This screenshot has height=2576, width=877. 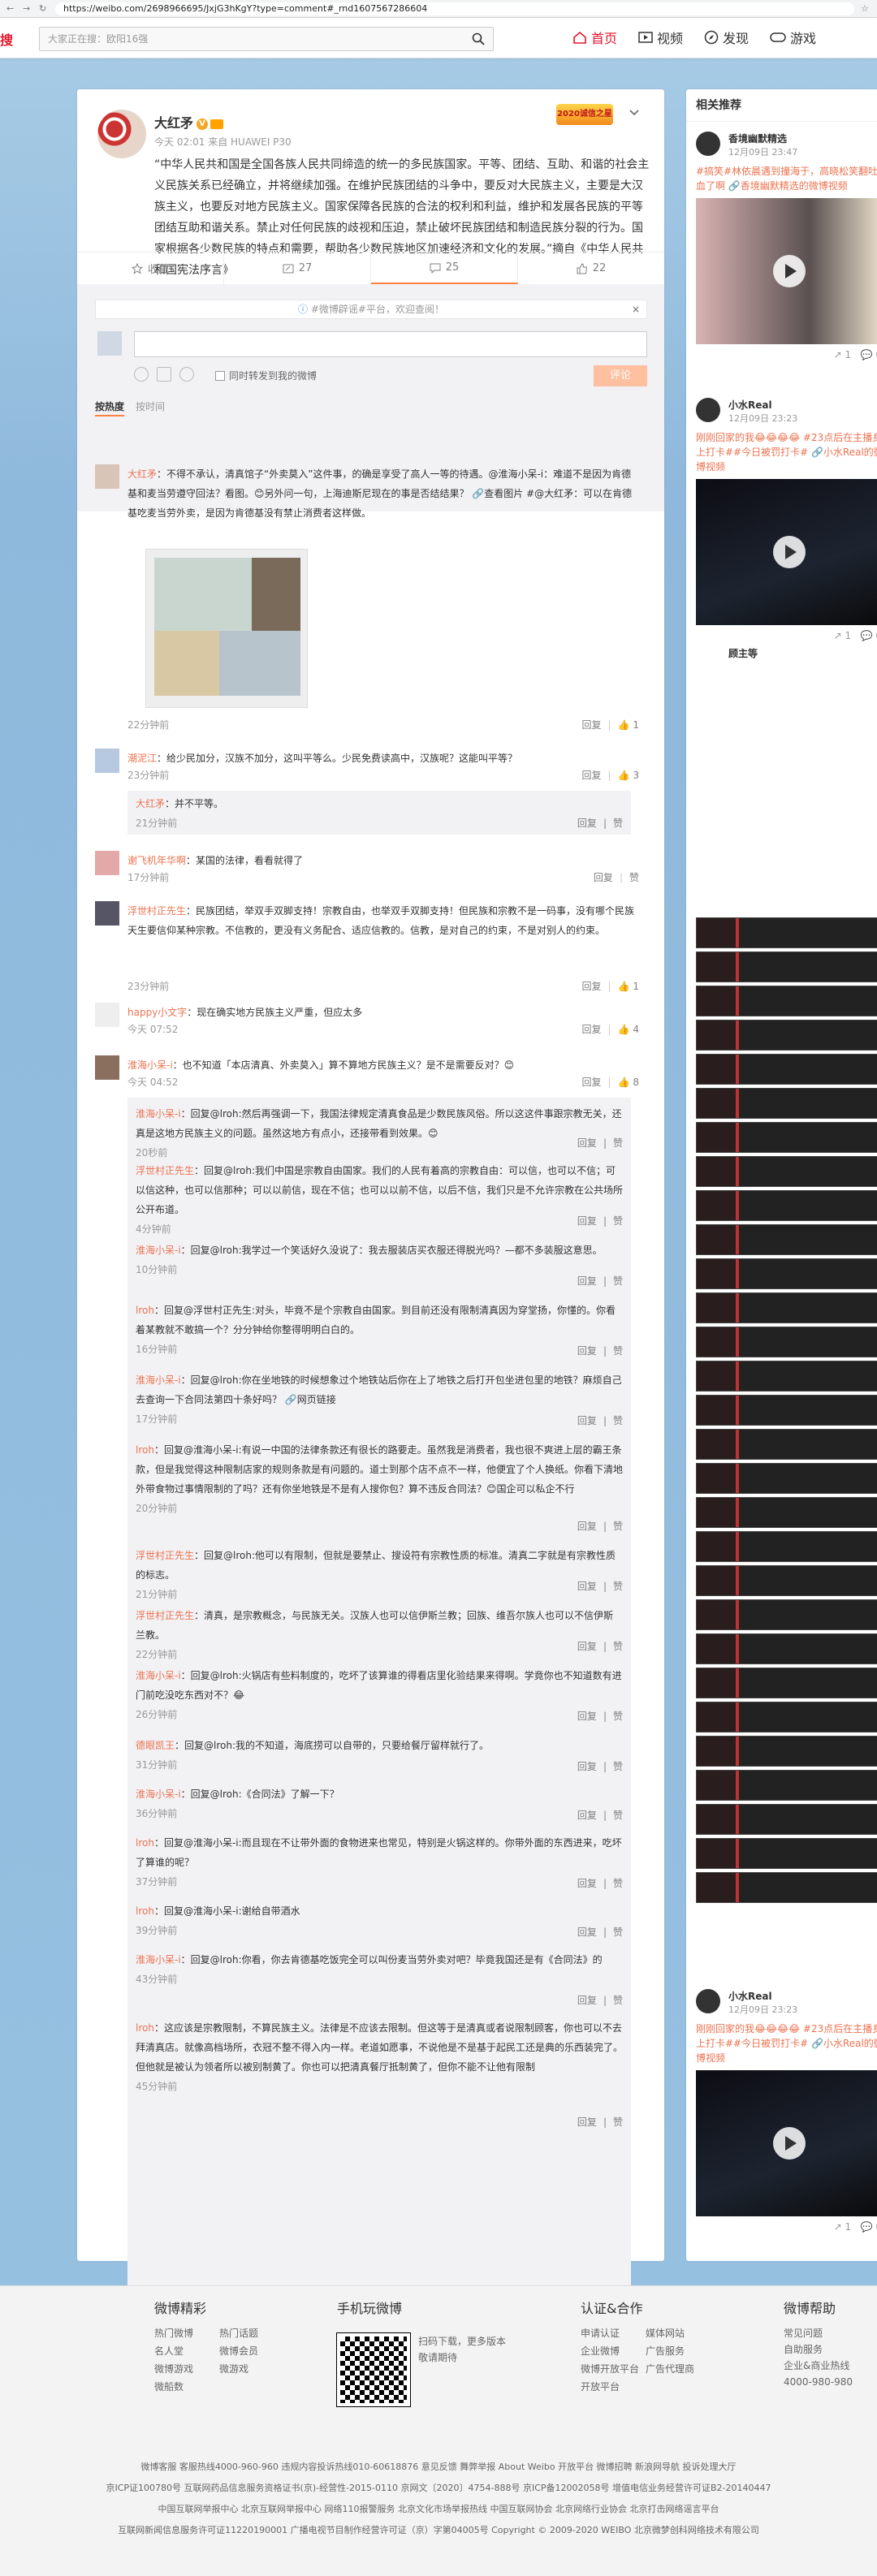 What do you see at coordinates (266, 39) in the screenshot?
I see `search-input: 大家正在搜：欧阳16强` at bounding box center [266, 39].